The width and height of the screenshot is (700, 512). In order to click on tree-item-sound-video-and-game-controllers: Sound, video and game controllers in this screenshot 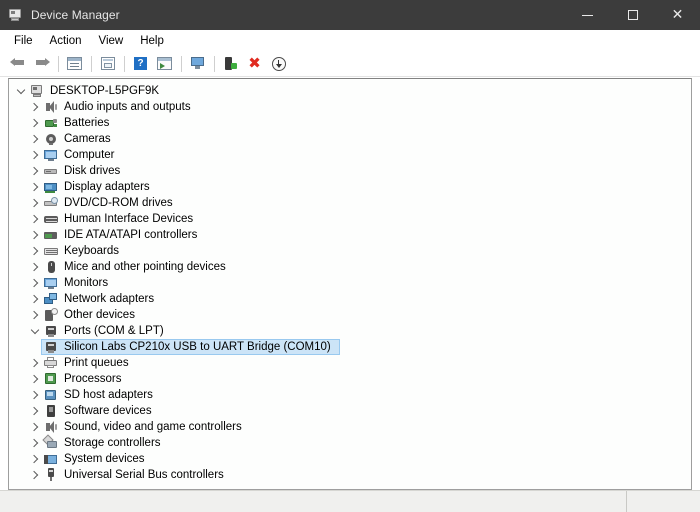, I will do `click(350, 427)`.